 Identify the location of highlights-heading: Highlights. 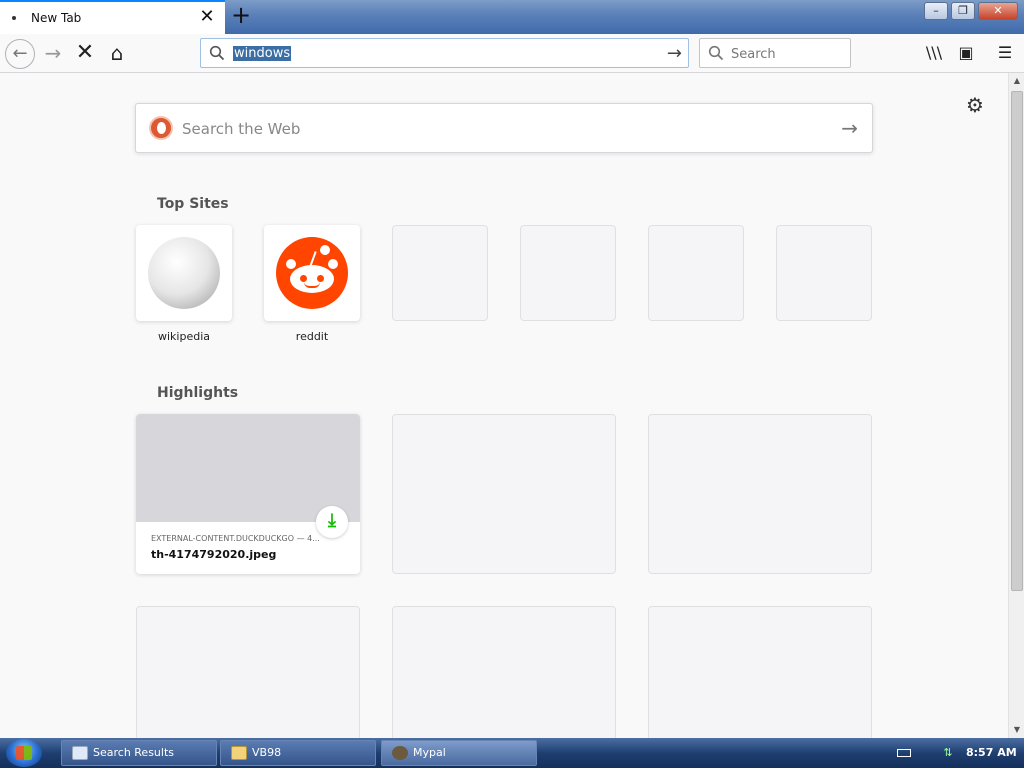
(198, 393).